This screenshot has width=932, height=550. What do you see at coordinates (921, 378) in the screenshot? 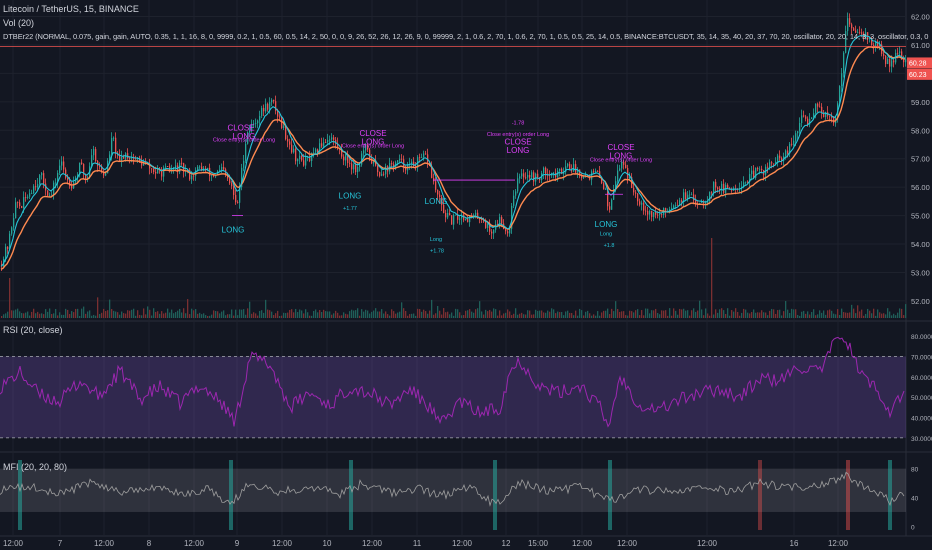
I see `rsi-y-tick-label: 60.0000` at bounding box center [921, 378].